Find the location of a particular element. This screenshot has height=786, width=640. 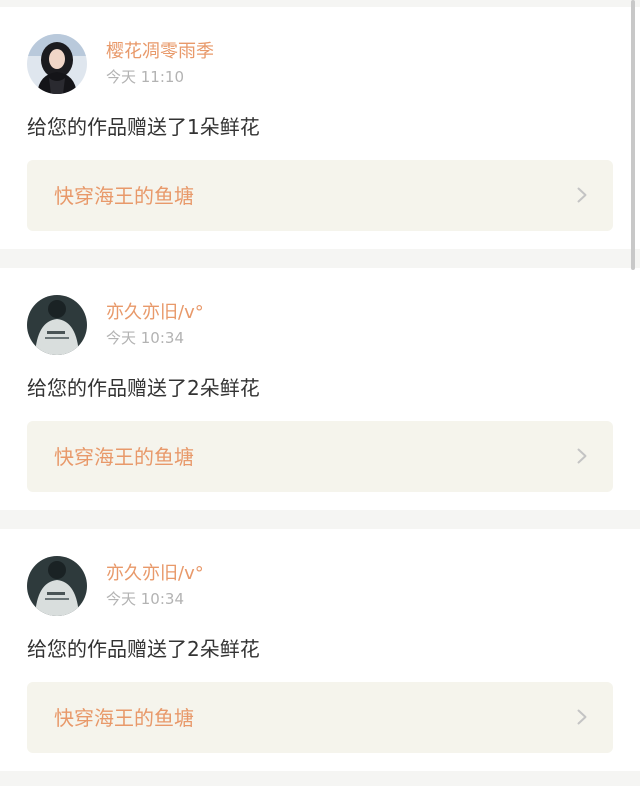

gift-message: 给您的作品赠送了1朵鲜花 is located at coordinates (143, 127).